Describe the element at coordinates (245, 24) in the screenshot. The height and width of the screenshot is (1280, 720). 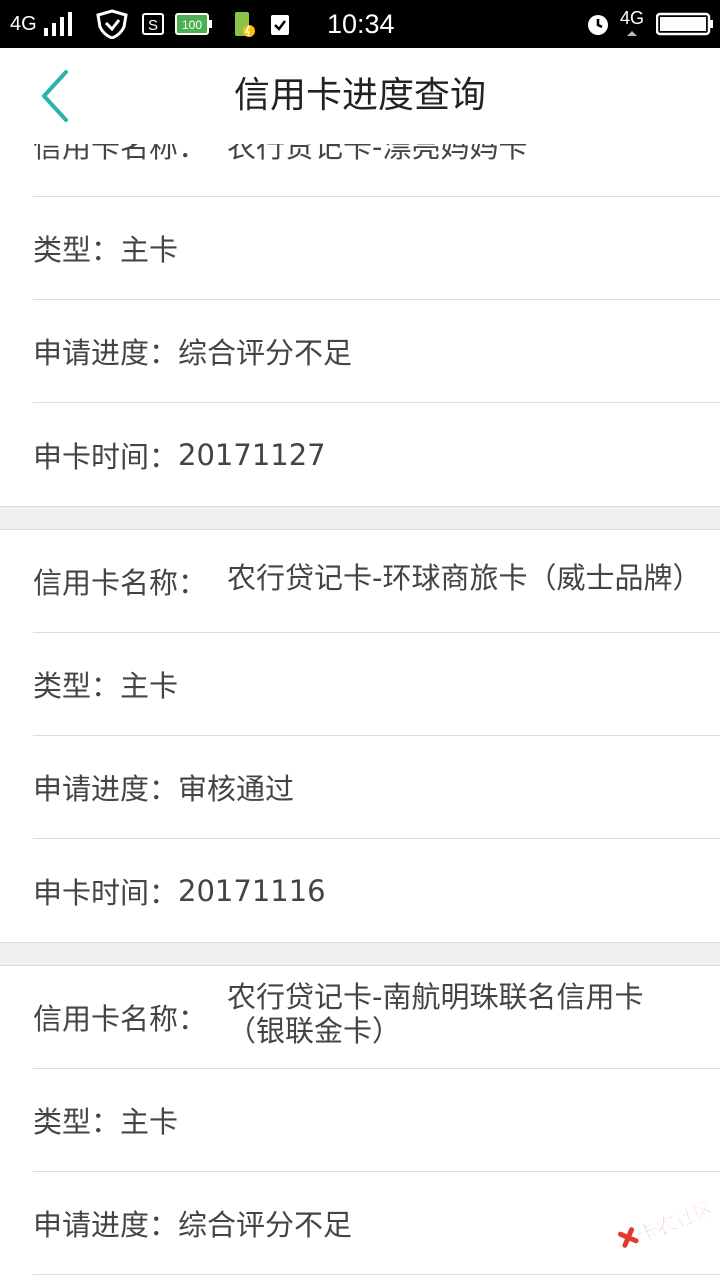
I see `charging-icon` at that location.